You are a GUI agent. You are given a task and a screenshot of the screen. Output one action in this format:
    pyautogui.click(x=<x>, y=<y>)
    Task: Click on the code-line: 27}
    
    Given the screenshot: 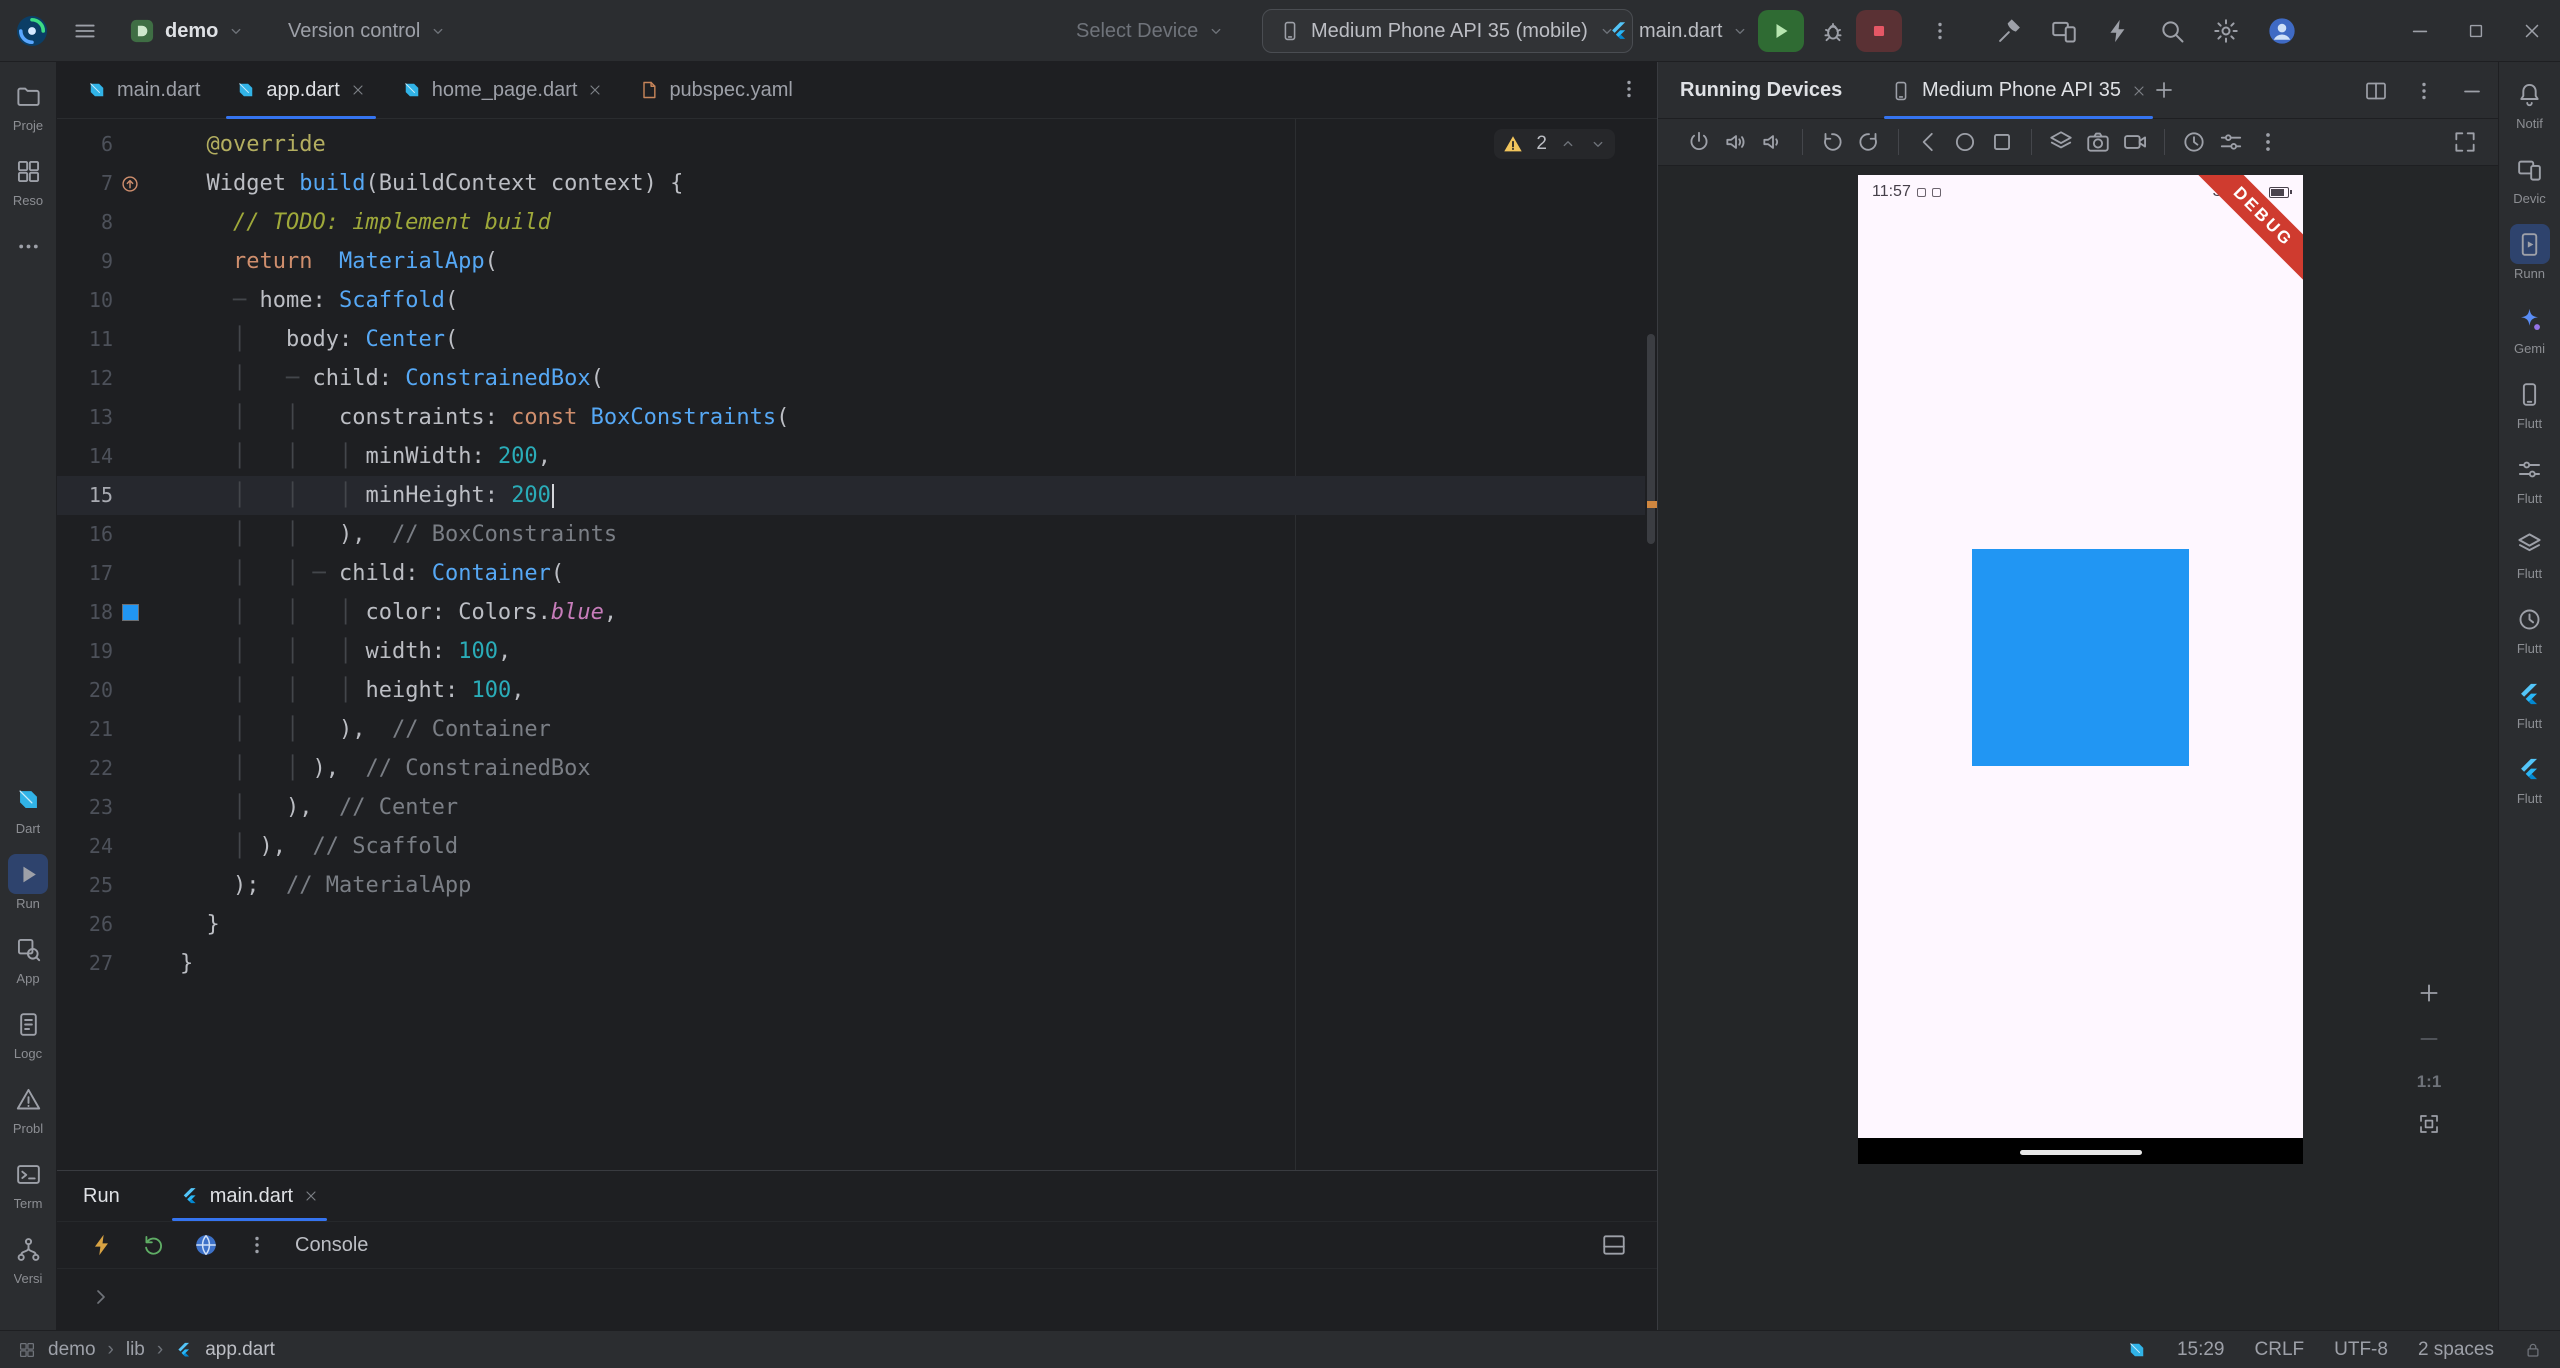 What is the action you would take?
    pyautogui.click(x=851, y=963)
    